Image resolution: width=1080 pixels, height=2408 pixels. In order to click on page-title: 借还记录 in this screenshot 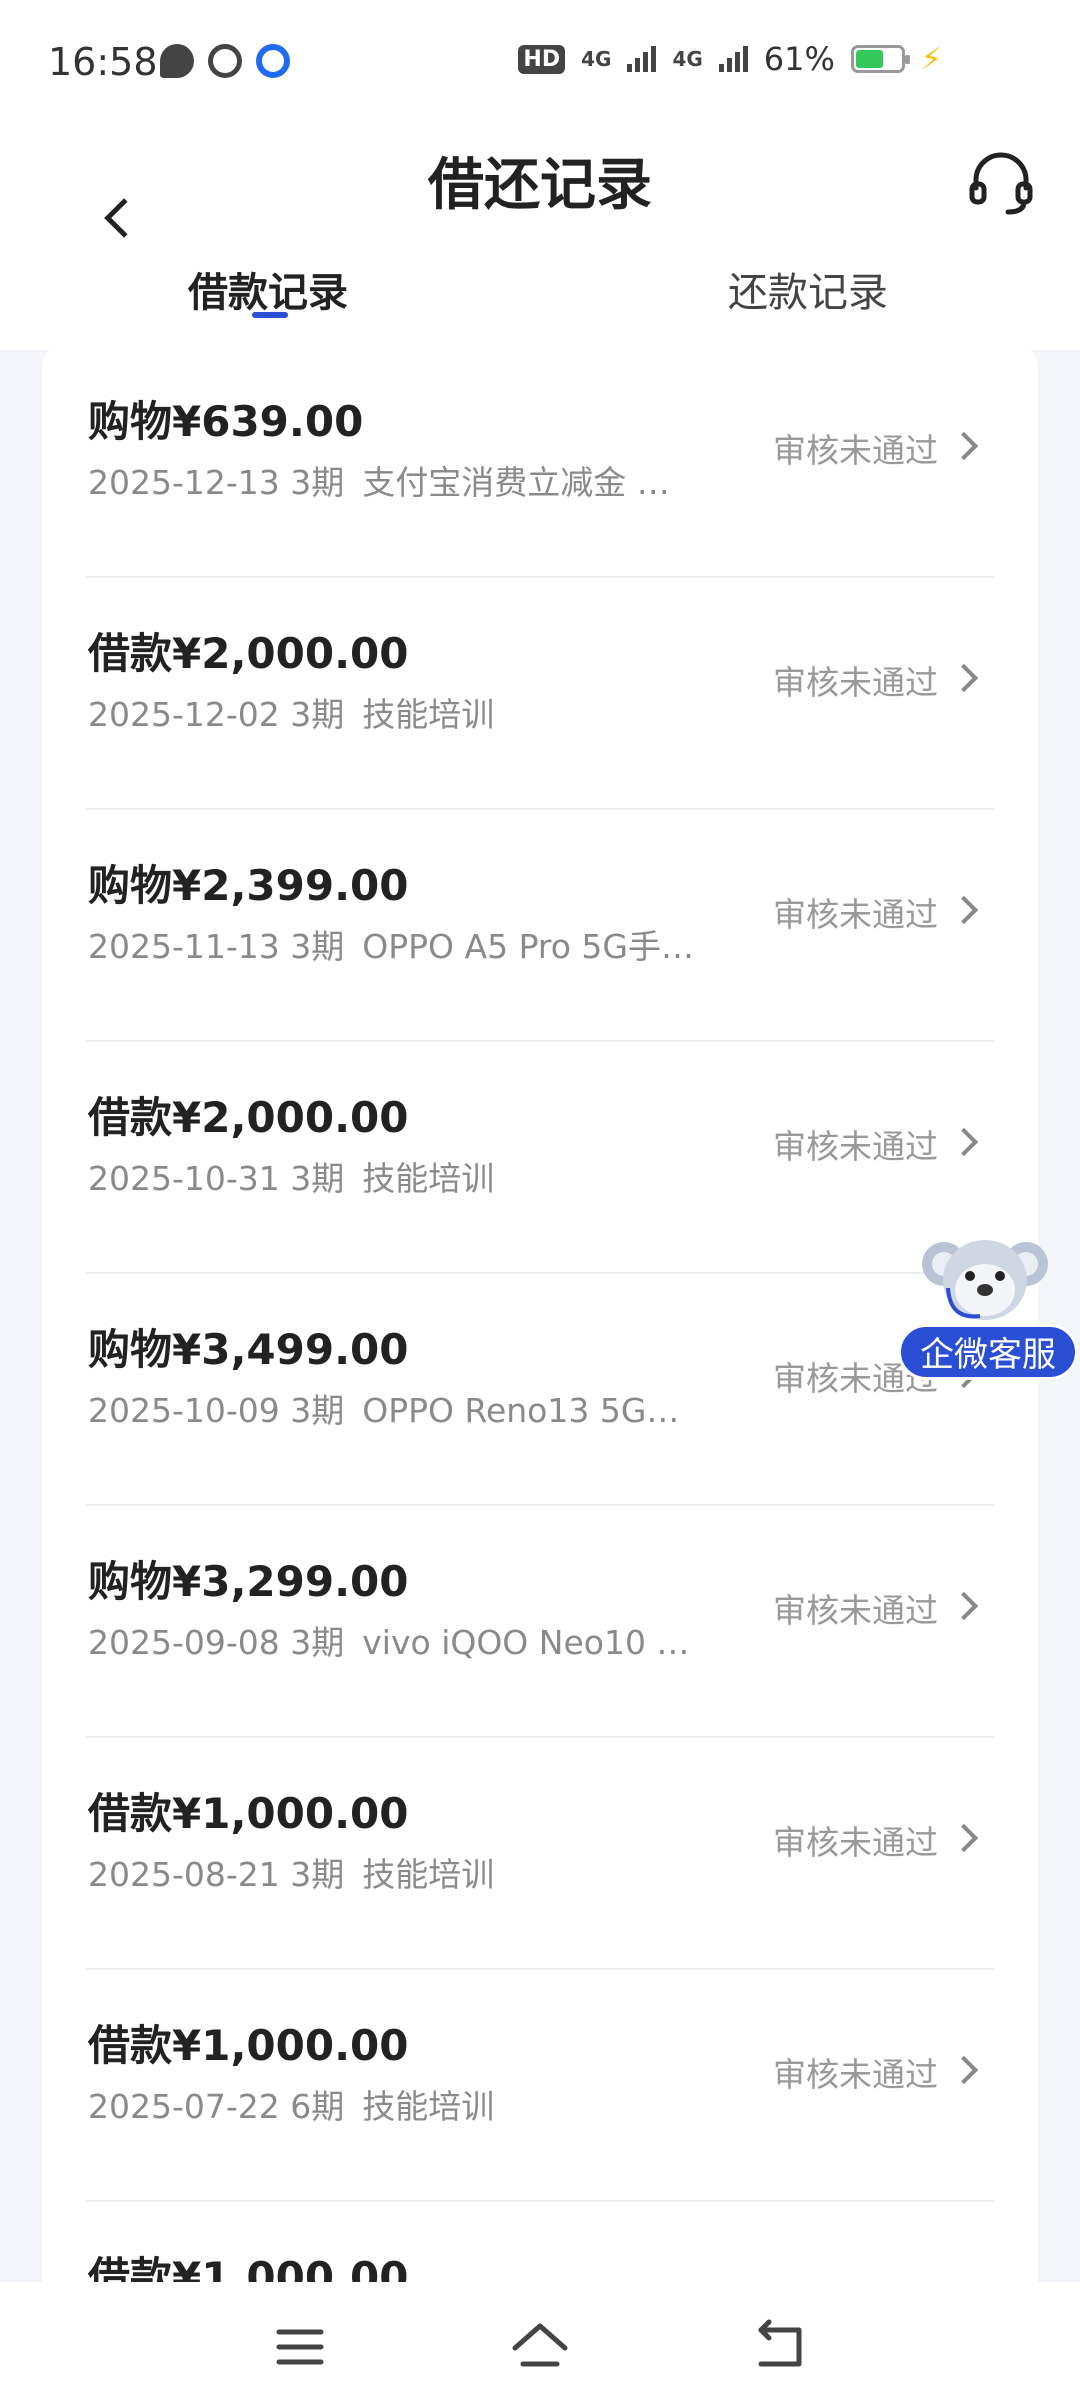, I will do `click(540, 185)`.